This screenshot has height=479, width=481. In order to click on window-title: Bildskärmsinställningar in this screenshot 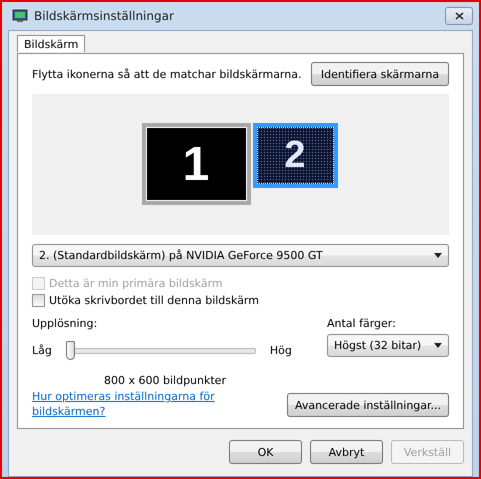, I will do `click(104, 16)`.